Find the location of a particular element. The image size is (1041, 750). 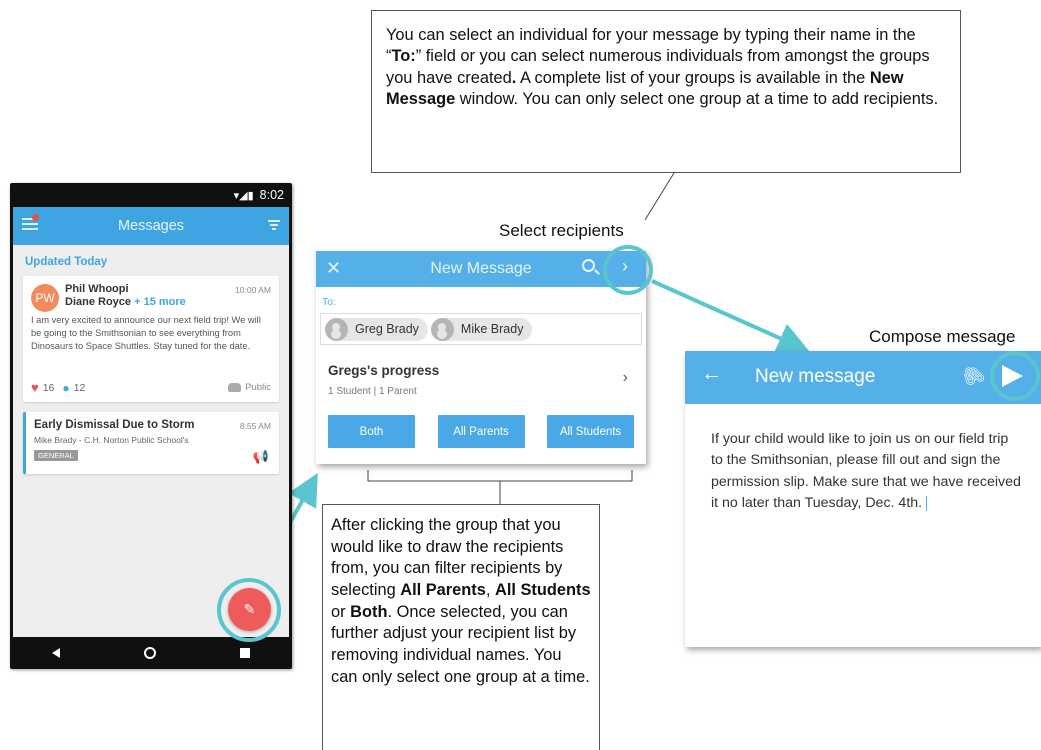

new-message-title: New Message is located at coordinates (481, 268).